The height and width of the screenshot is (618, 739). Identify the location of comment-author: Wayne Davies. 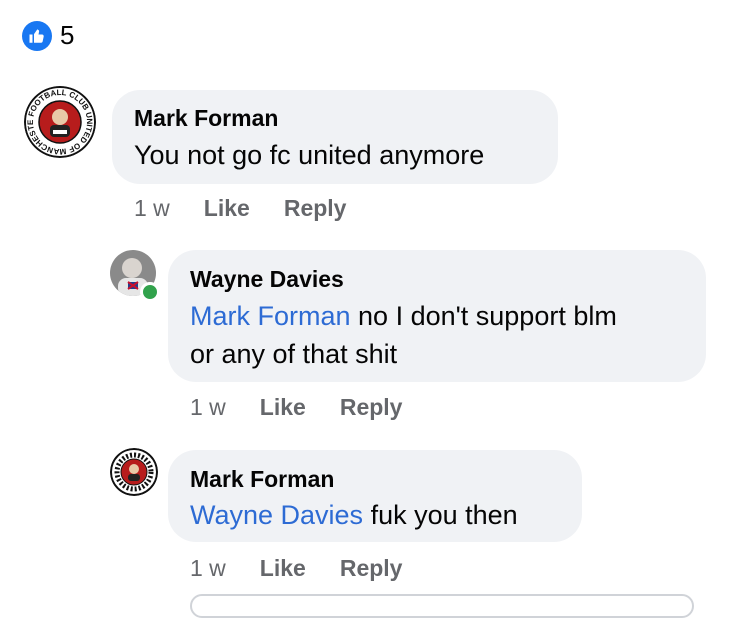
(267, 279).